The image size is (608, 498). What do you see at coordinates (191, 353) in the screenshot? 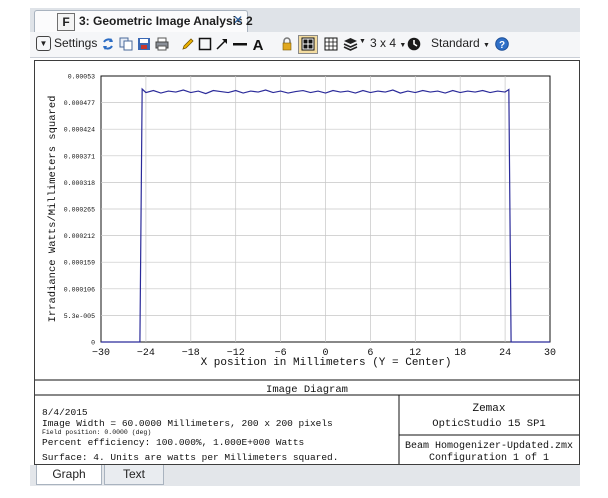
I see `x-tick-label: −18` at bounding box center [191, 353].